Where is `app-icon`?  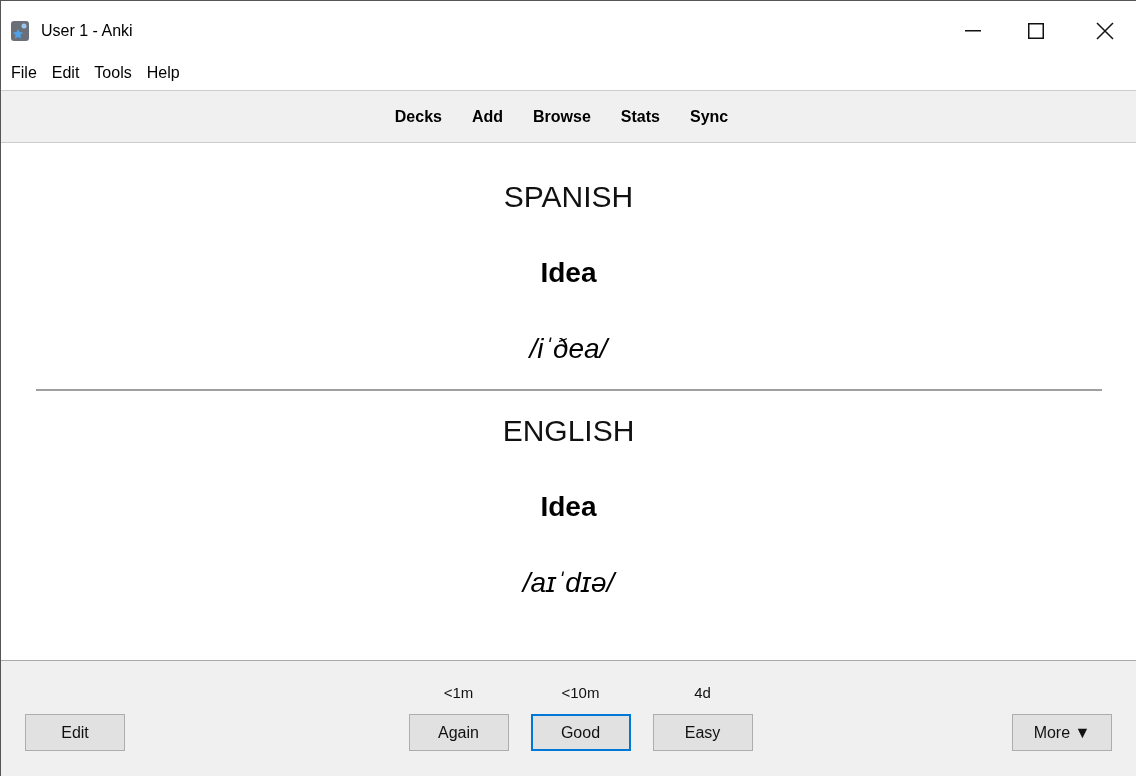 app-icon is located at coordinates (20, 31).